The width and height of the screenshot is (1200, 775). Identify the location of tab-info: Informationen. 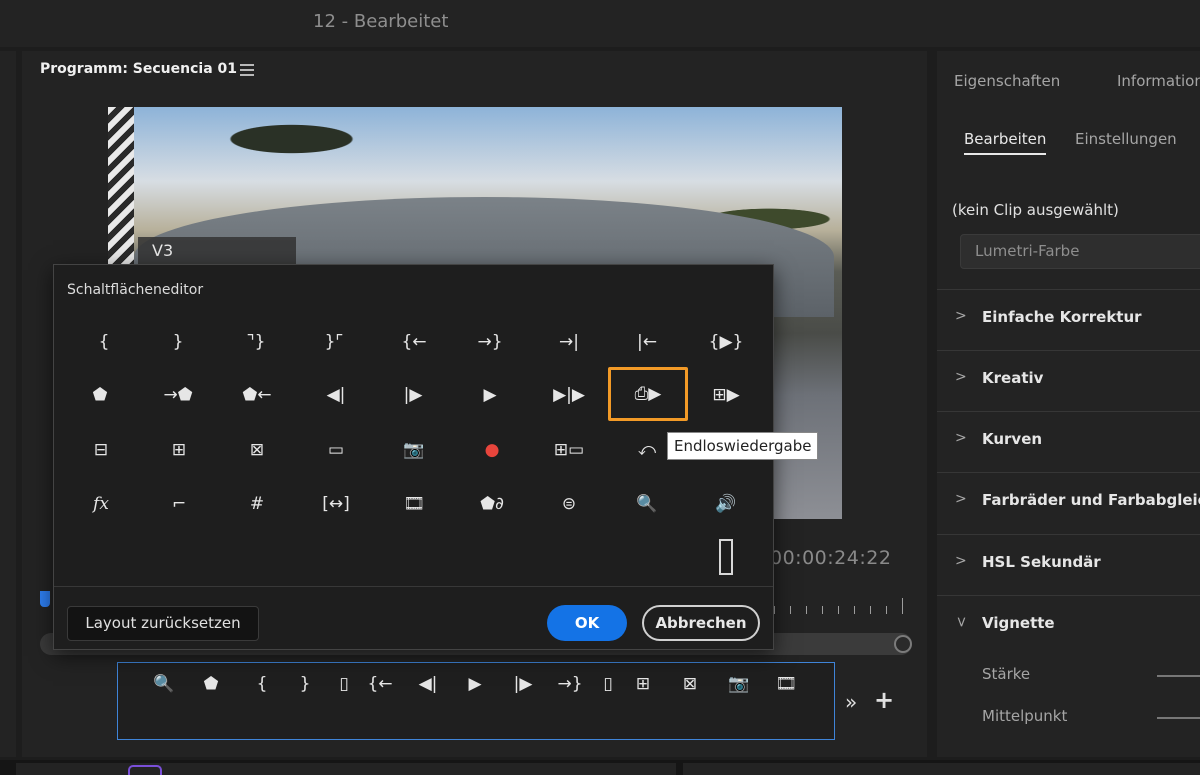
(1158, 81).